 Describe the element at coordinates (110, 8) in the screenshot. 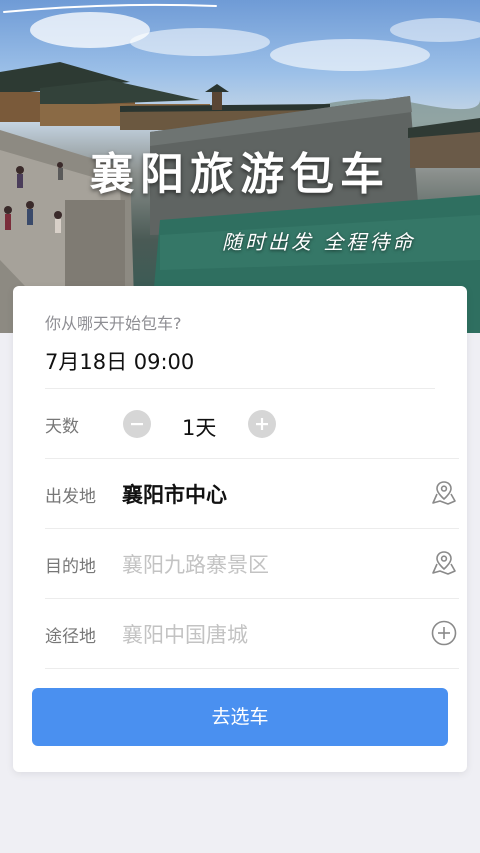

I see `slogan-underline` at that location.